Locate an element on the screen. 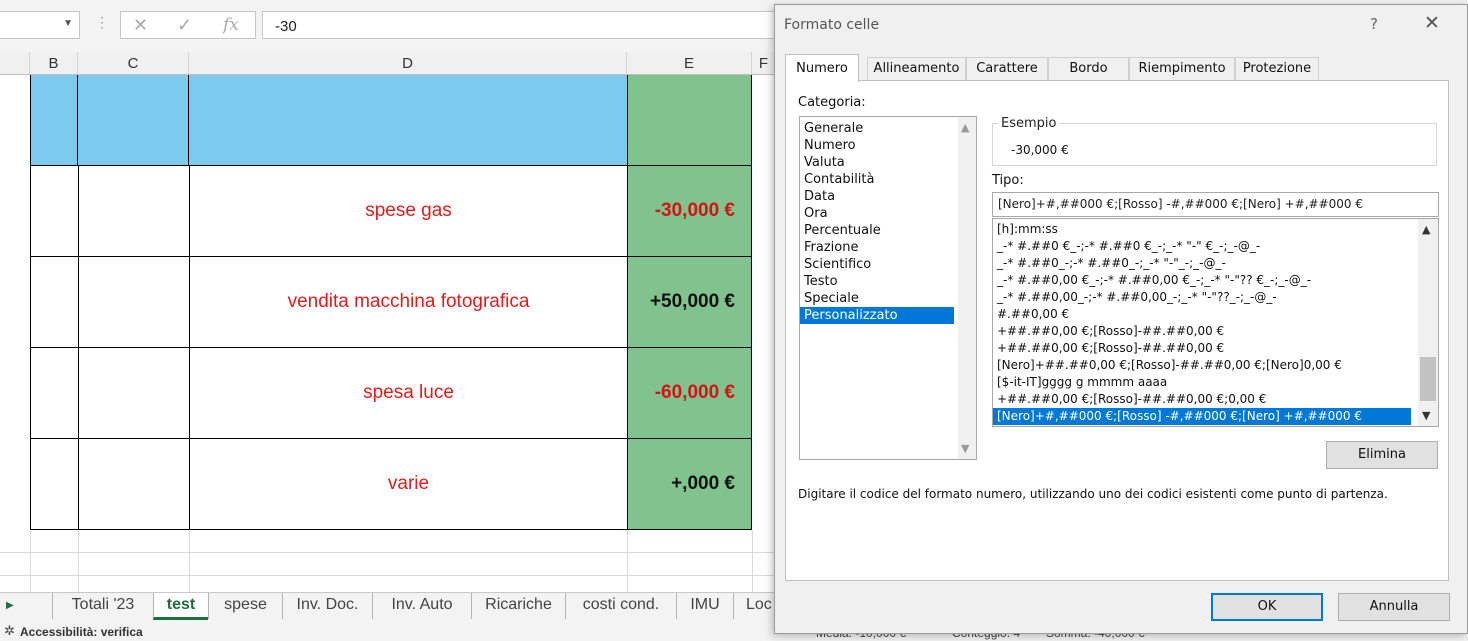 This screenshot has width=1468, height=641. cancel-icon: ✕ is located at coordinates (140, 25).